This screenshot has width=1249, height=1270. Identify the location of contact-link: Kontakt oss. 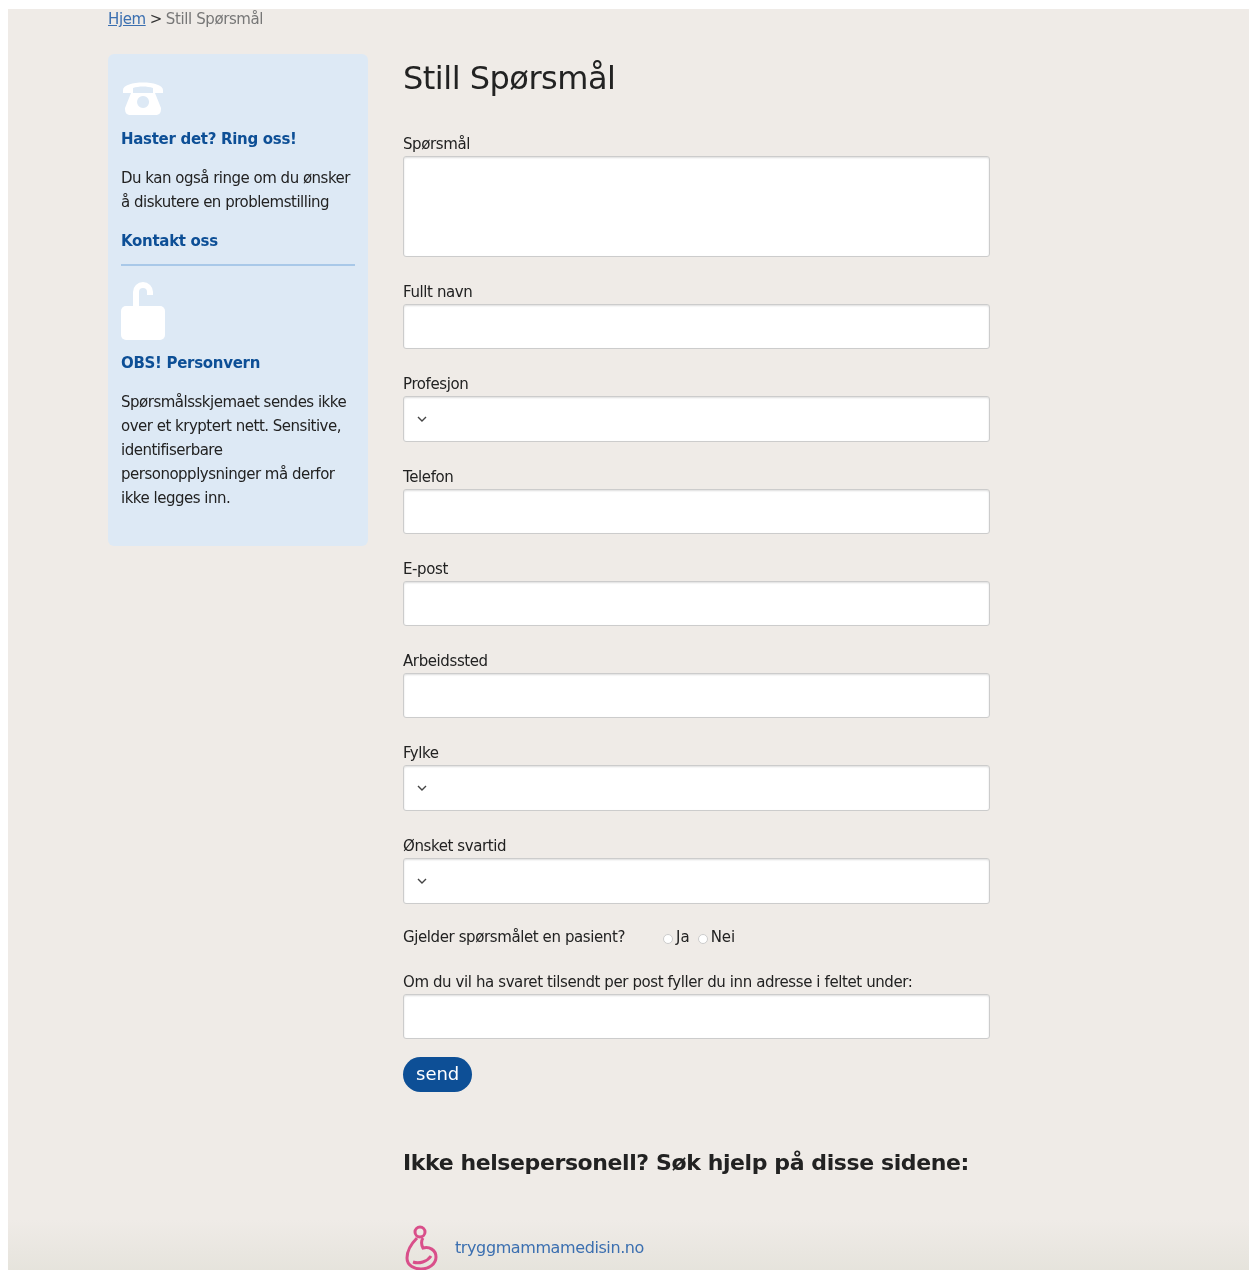
(238, 241).